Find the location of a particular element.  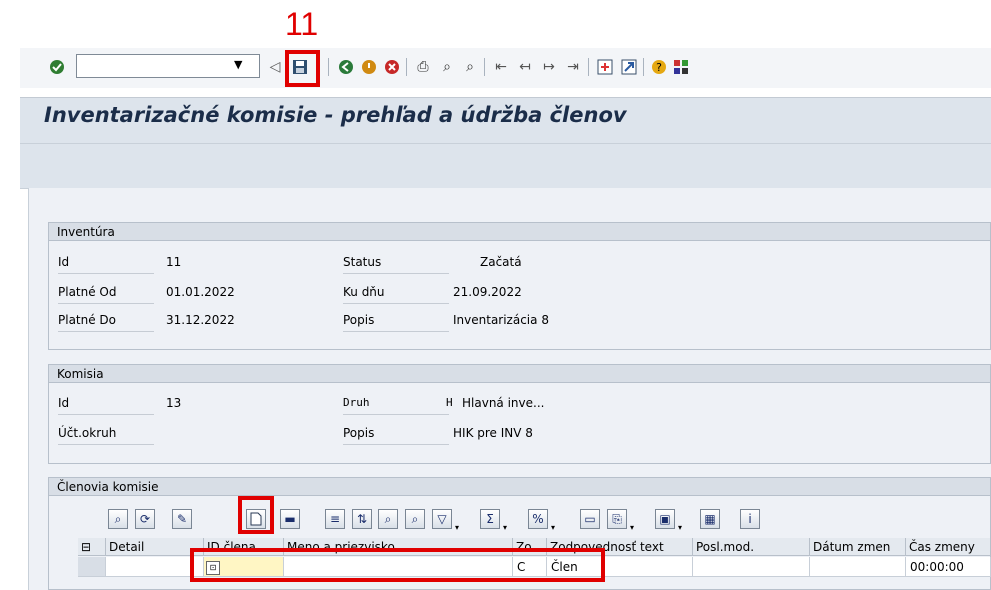

print-icon: ⎙ is located at coordinates (423, 67).